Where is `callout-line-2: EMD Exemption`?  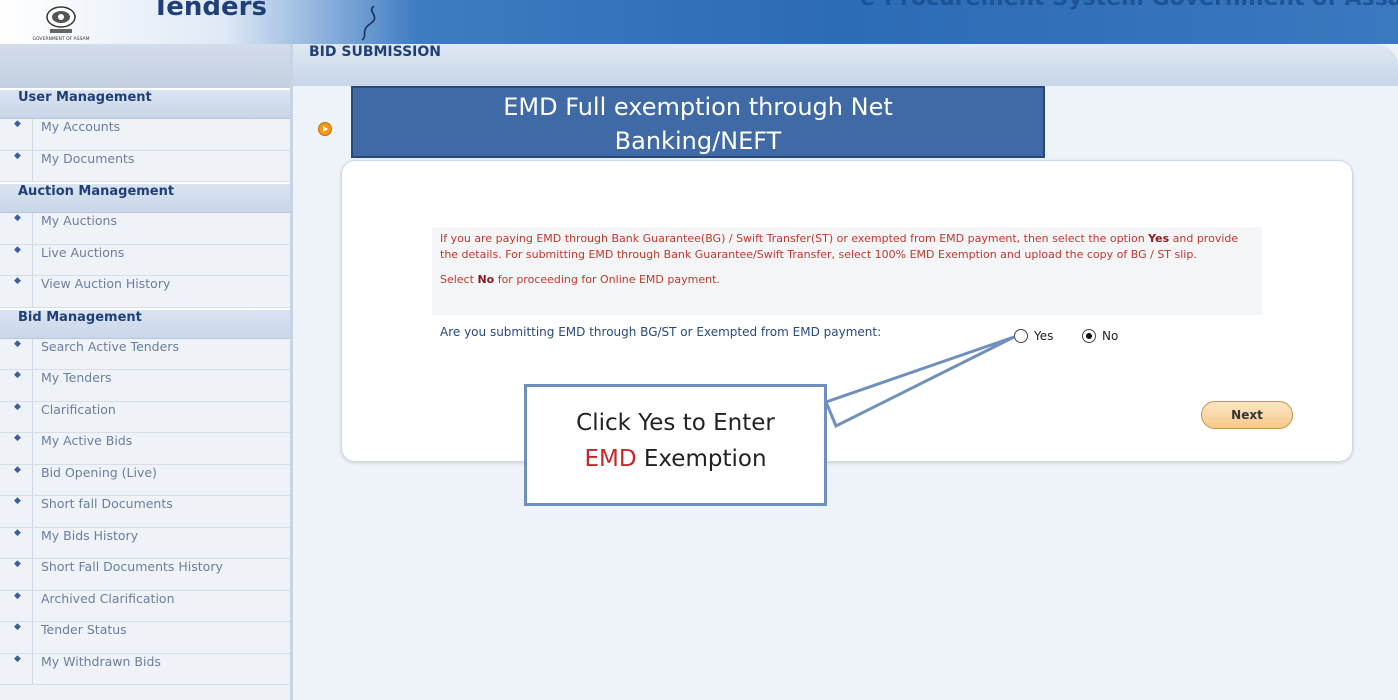 callout-line-2: EMD Exemption is located at coordinates (675, 459).